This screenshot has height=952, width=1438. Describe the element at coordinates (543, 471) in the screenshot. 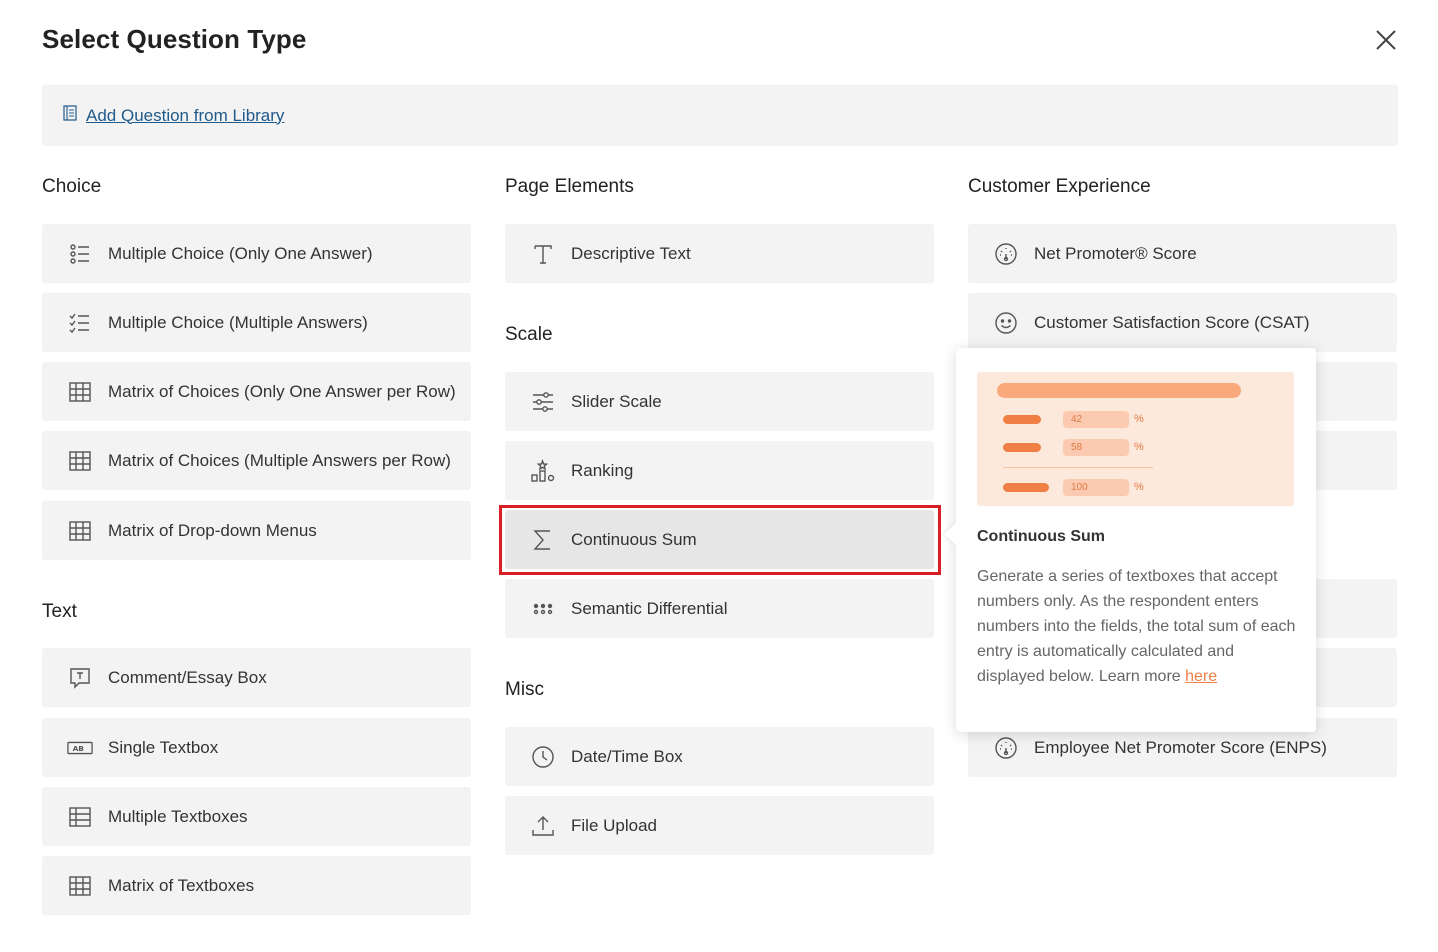

I see `ranking-icon` at that location.